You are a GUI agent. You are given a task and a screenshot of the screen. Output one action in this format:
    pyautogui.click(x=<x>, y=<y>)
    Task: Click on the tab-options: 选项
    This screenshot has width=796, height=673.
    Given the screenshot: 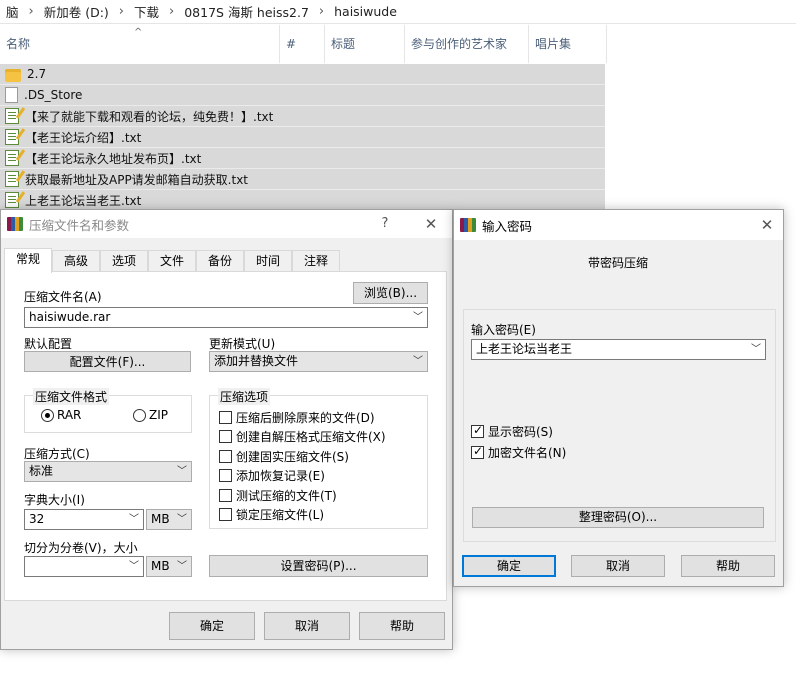 What is the action you would take?
    pyautogui.click(x=124, y=261)
    